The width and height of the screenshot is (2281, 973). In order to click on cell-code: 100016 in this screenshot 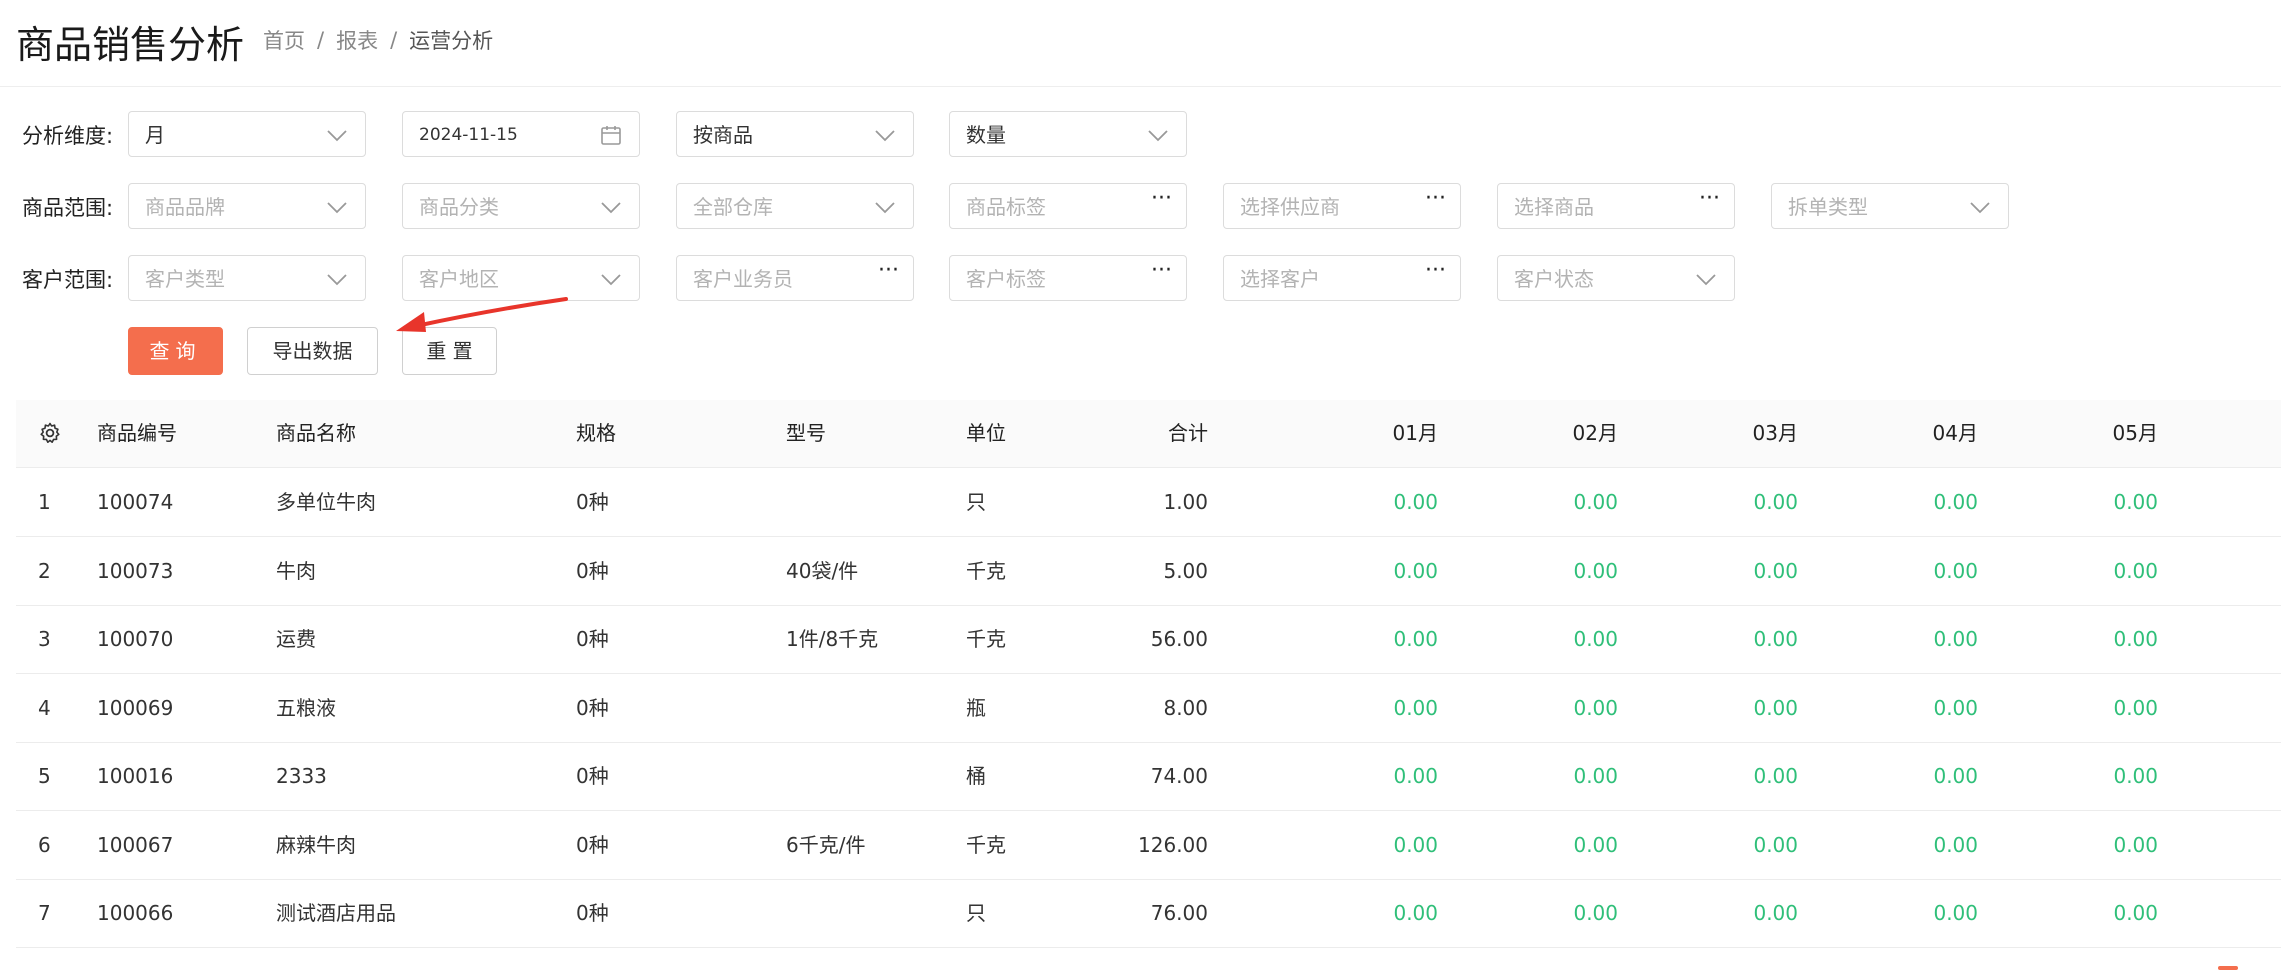, I will do `click(135, 776)`.